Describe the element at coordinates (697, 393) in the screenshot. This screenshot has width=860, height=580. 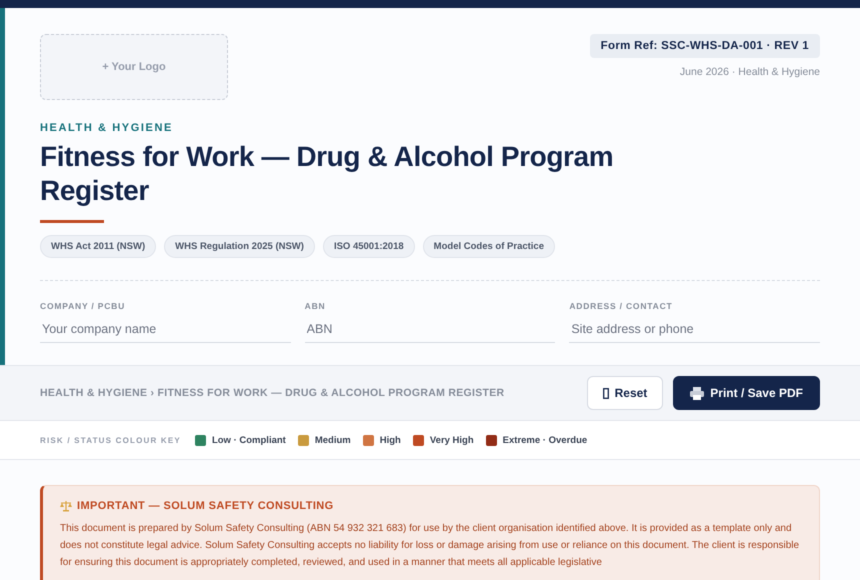
I see `printer-icon` at that location.